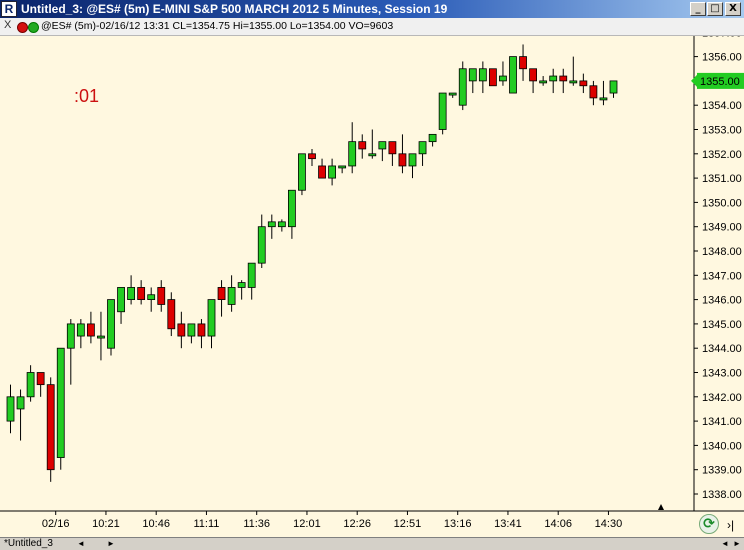  Describe the element at coordinates (307, 524) in the screenshot. I see `x-tick-label: 12:01` at that location.